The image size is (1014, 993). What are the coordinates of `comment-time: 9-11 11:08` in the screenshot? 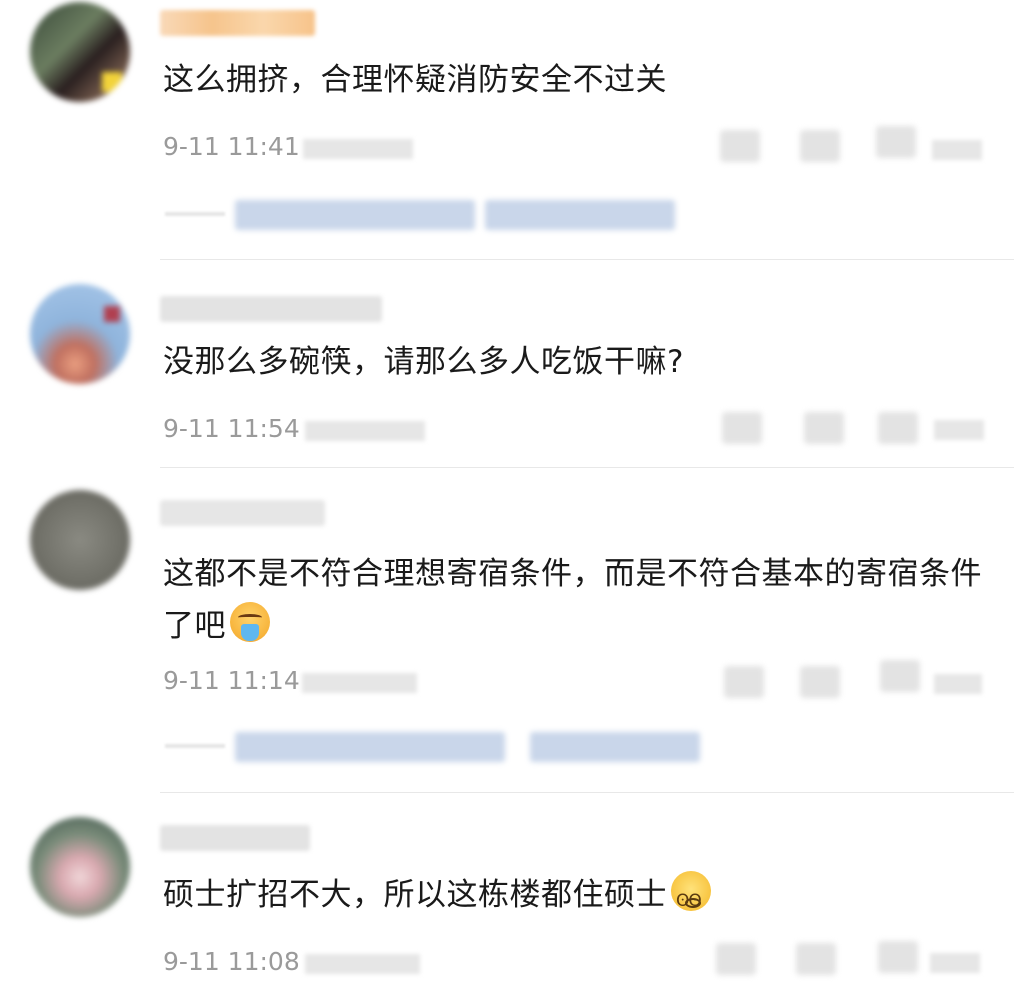 It's located at (231, 961).